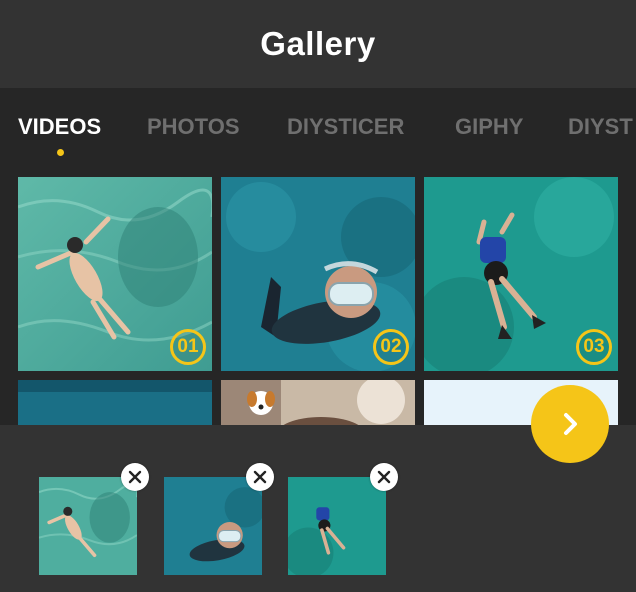  I want to click on tab-videos: VIDEOS, so click(59, 127).